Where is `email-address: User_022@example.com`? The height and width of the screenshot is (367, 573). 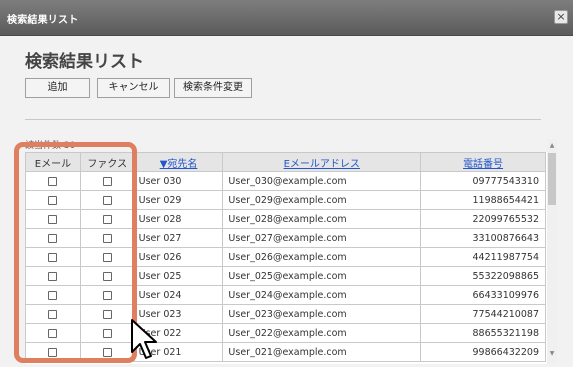
email-address: User_022@example.com is located at coordinates (322, 333).